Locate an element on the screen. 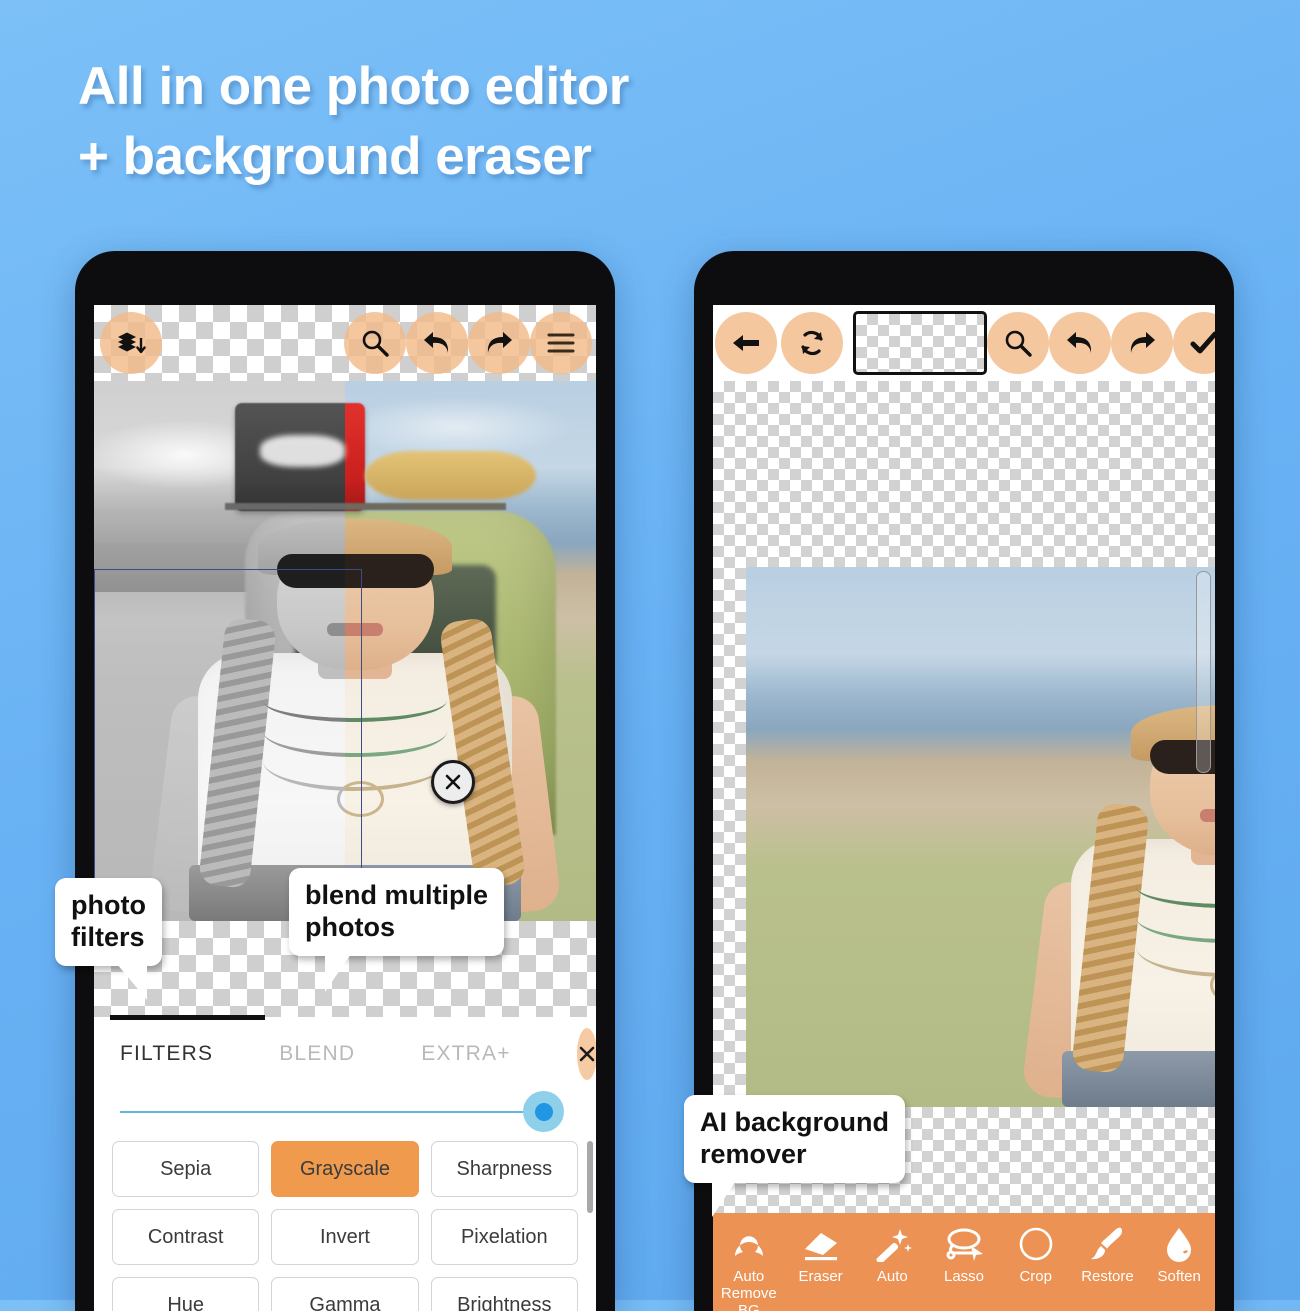  filter-button-contrast: Contrast is located at coordinates (186, 1237).